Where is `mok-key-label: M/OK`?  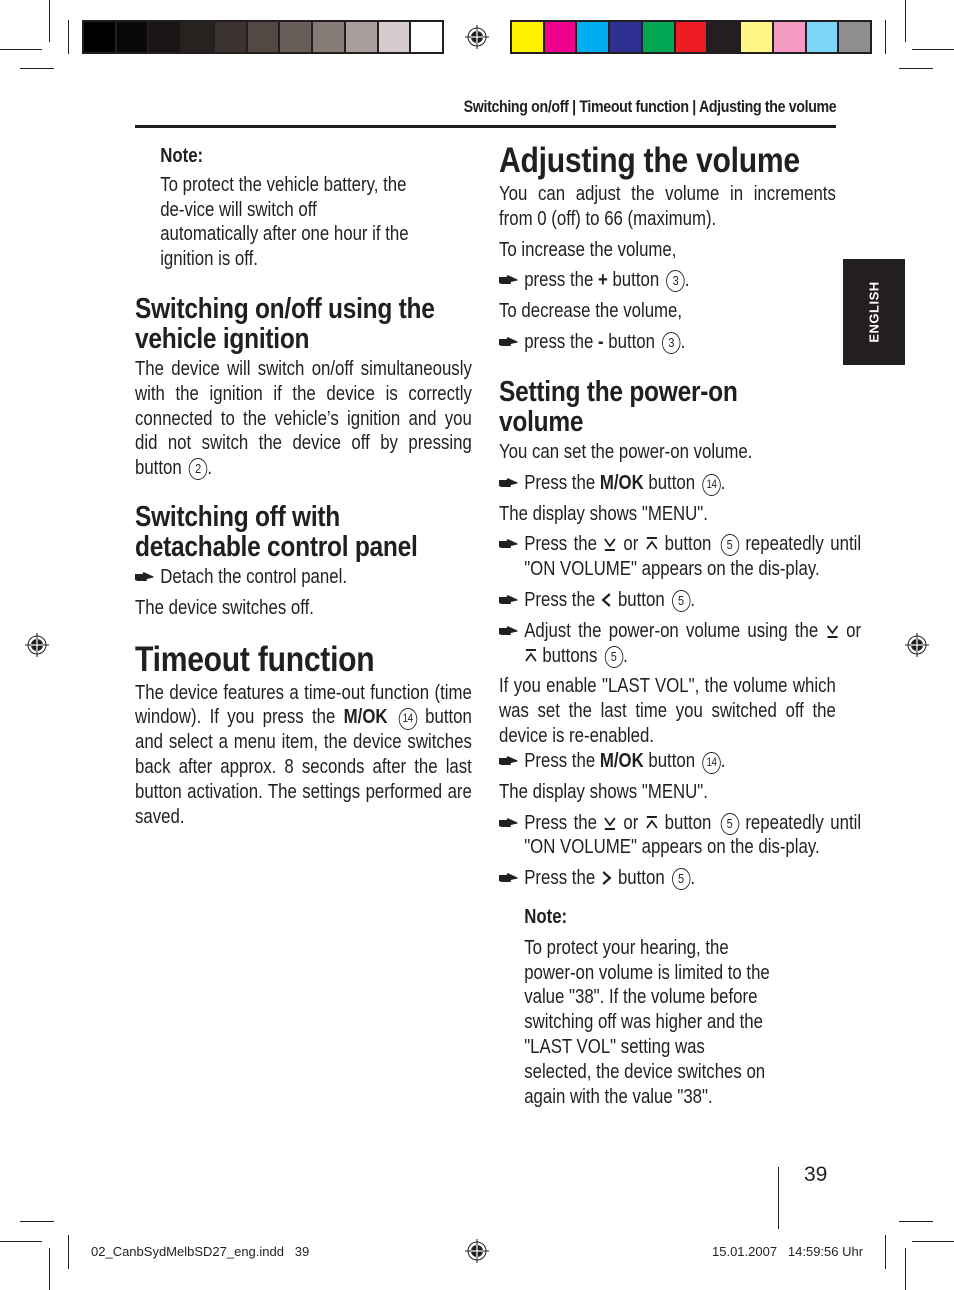
mok-key-label: M/OK is located at coordinates (621, 482).